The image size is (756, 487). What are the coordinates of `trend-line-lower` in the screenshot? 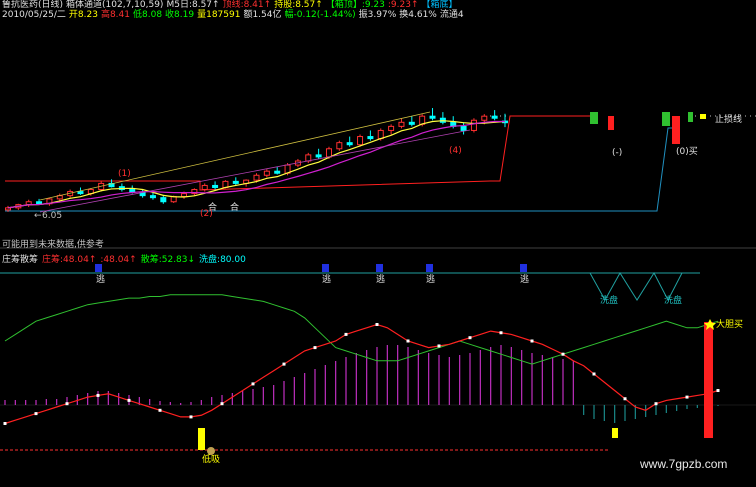 It's located at (255, 171).